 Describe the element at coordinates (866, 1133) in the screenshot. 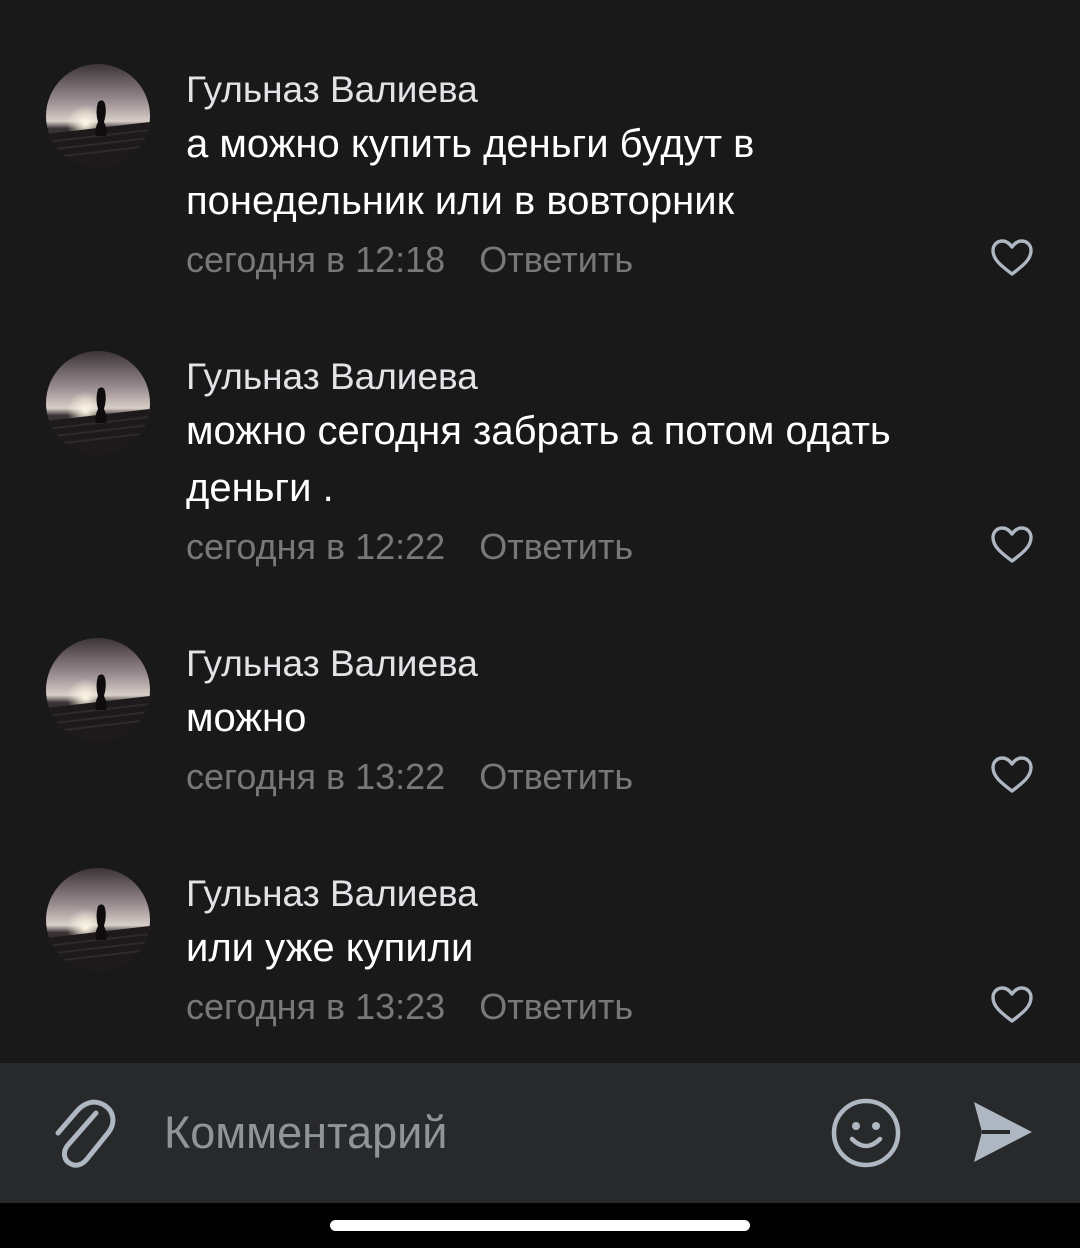

I see `smiley-icon` at that location.